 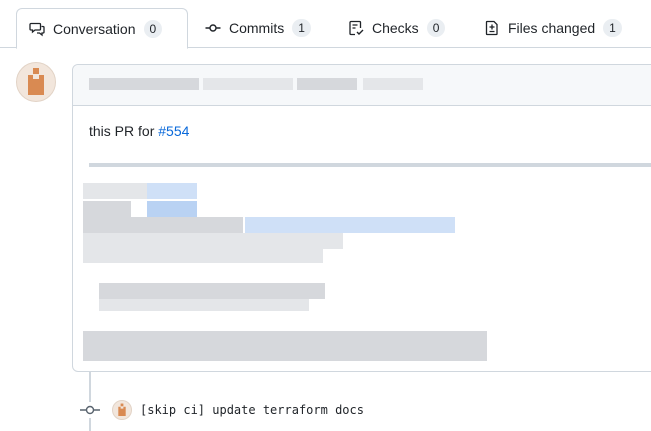 I want to click on checks-icon, so click(x=356, y=28).